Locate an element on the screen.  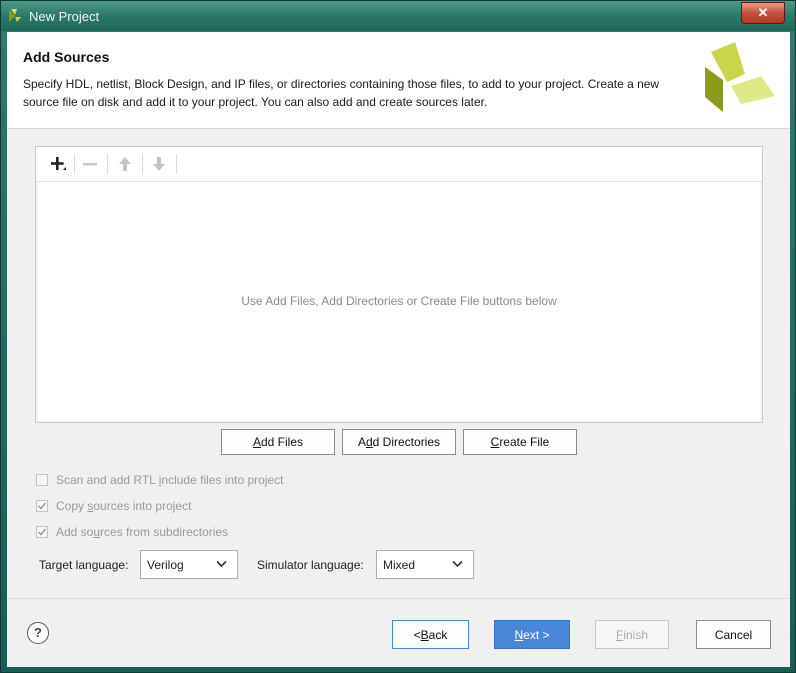
button-label: ext > is located at coordinates (536, 634).